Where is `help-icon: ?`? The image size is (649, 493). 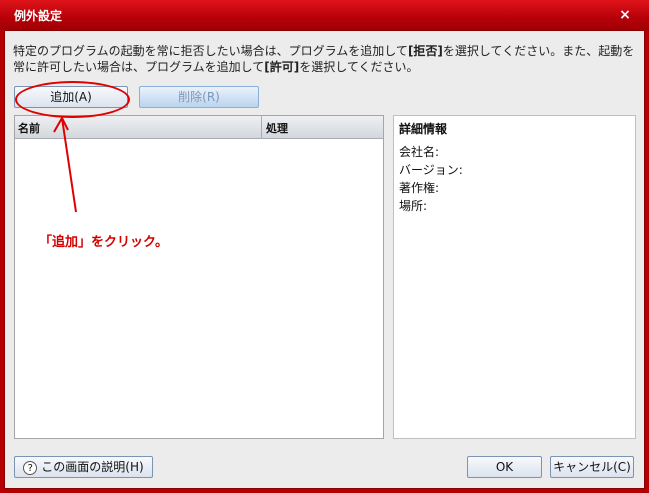 help-icon: ? is located at coordinates (30, 467).